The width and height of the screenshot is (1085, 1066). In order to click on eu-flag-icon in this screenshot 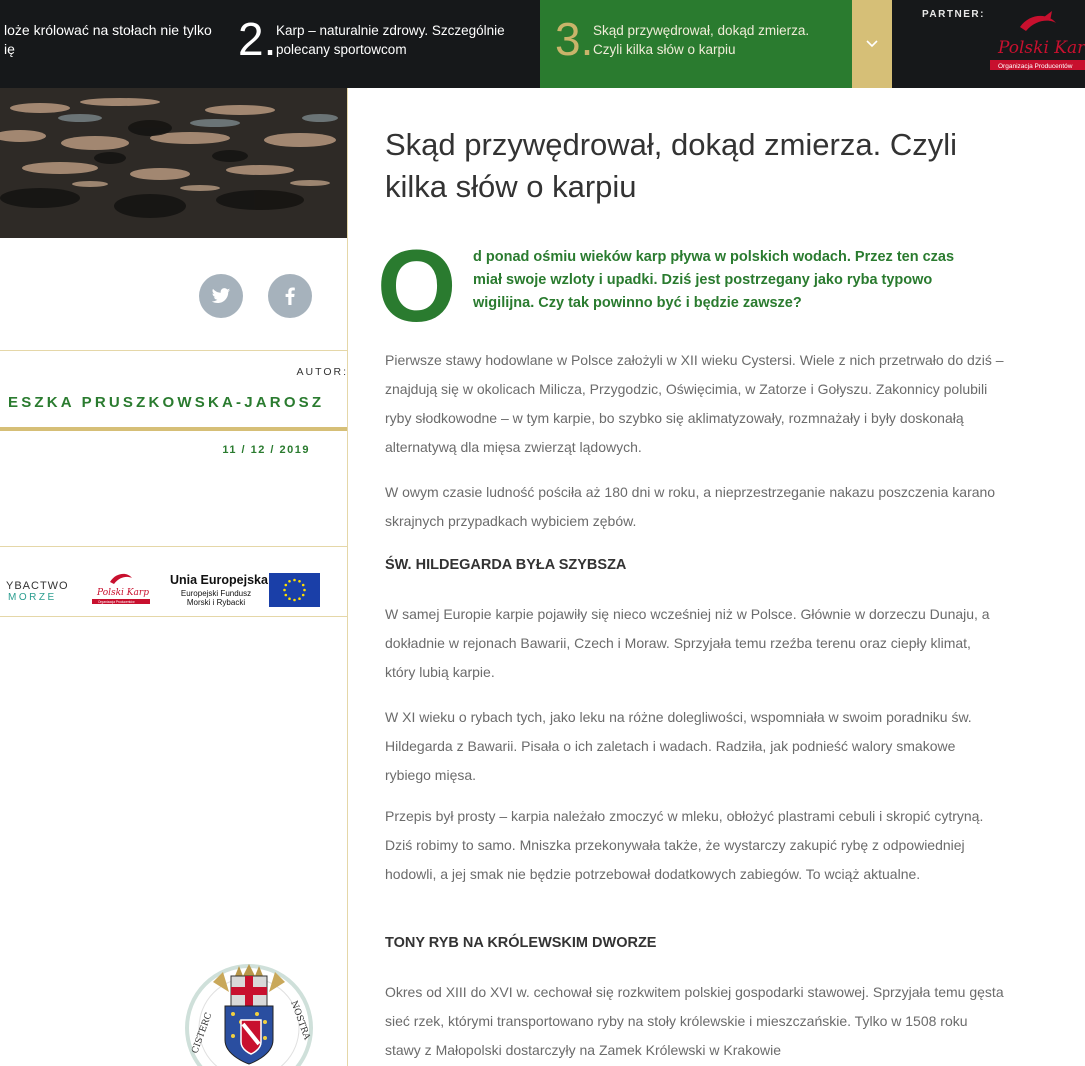, I will do `click(294, 590)`.